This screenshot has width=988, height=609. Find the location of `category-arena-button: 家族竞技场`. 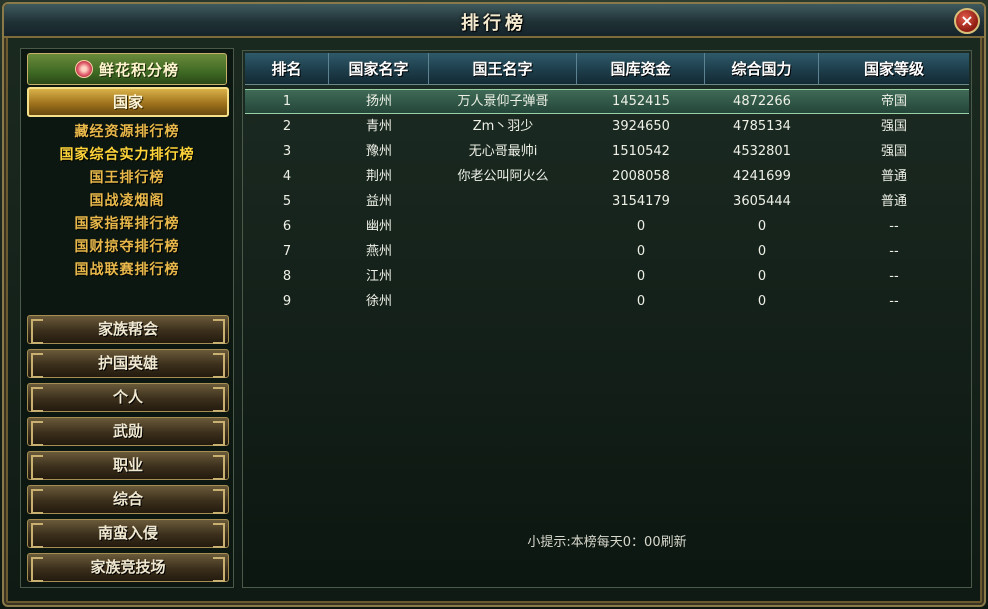

category-arena-button: 家族竞技场 is located at coordinates (128, 567).